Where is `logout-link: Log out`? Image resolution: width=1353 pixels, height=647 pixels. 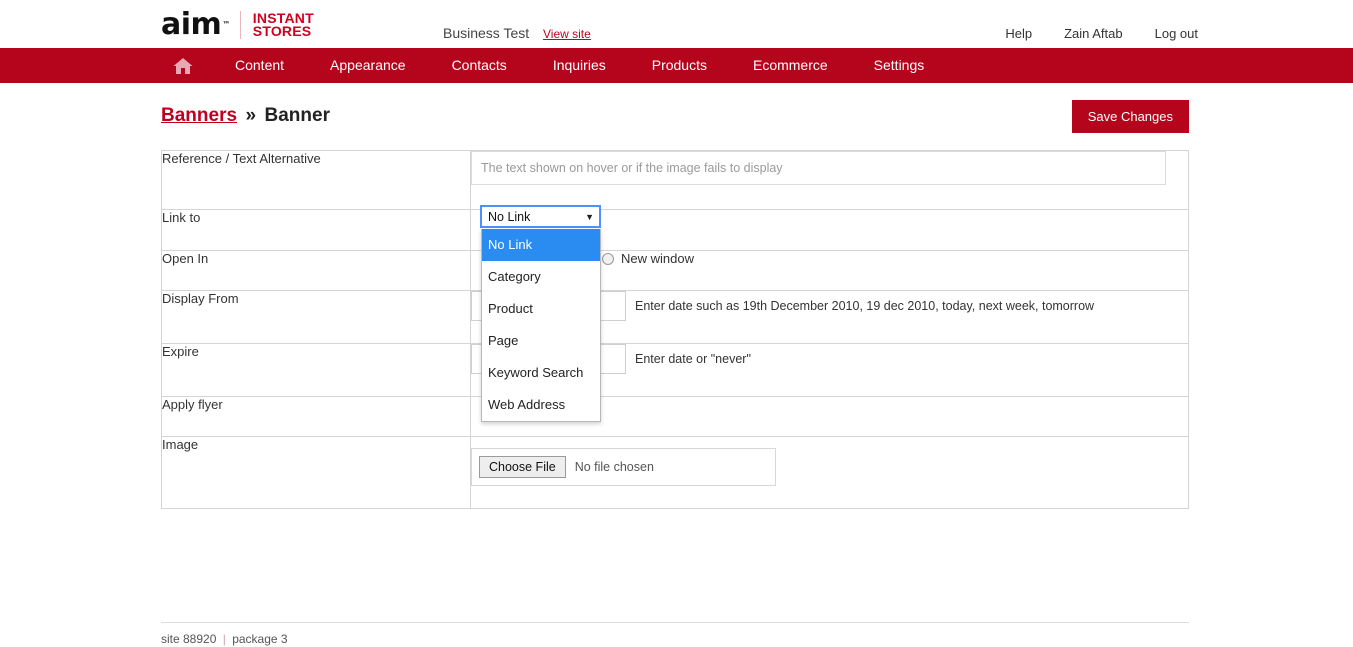 logout-link: Log out is located at coordinates (1176, 33).